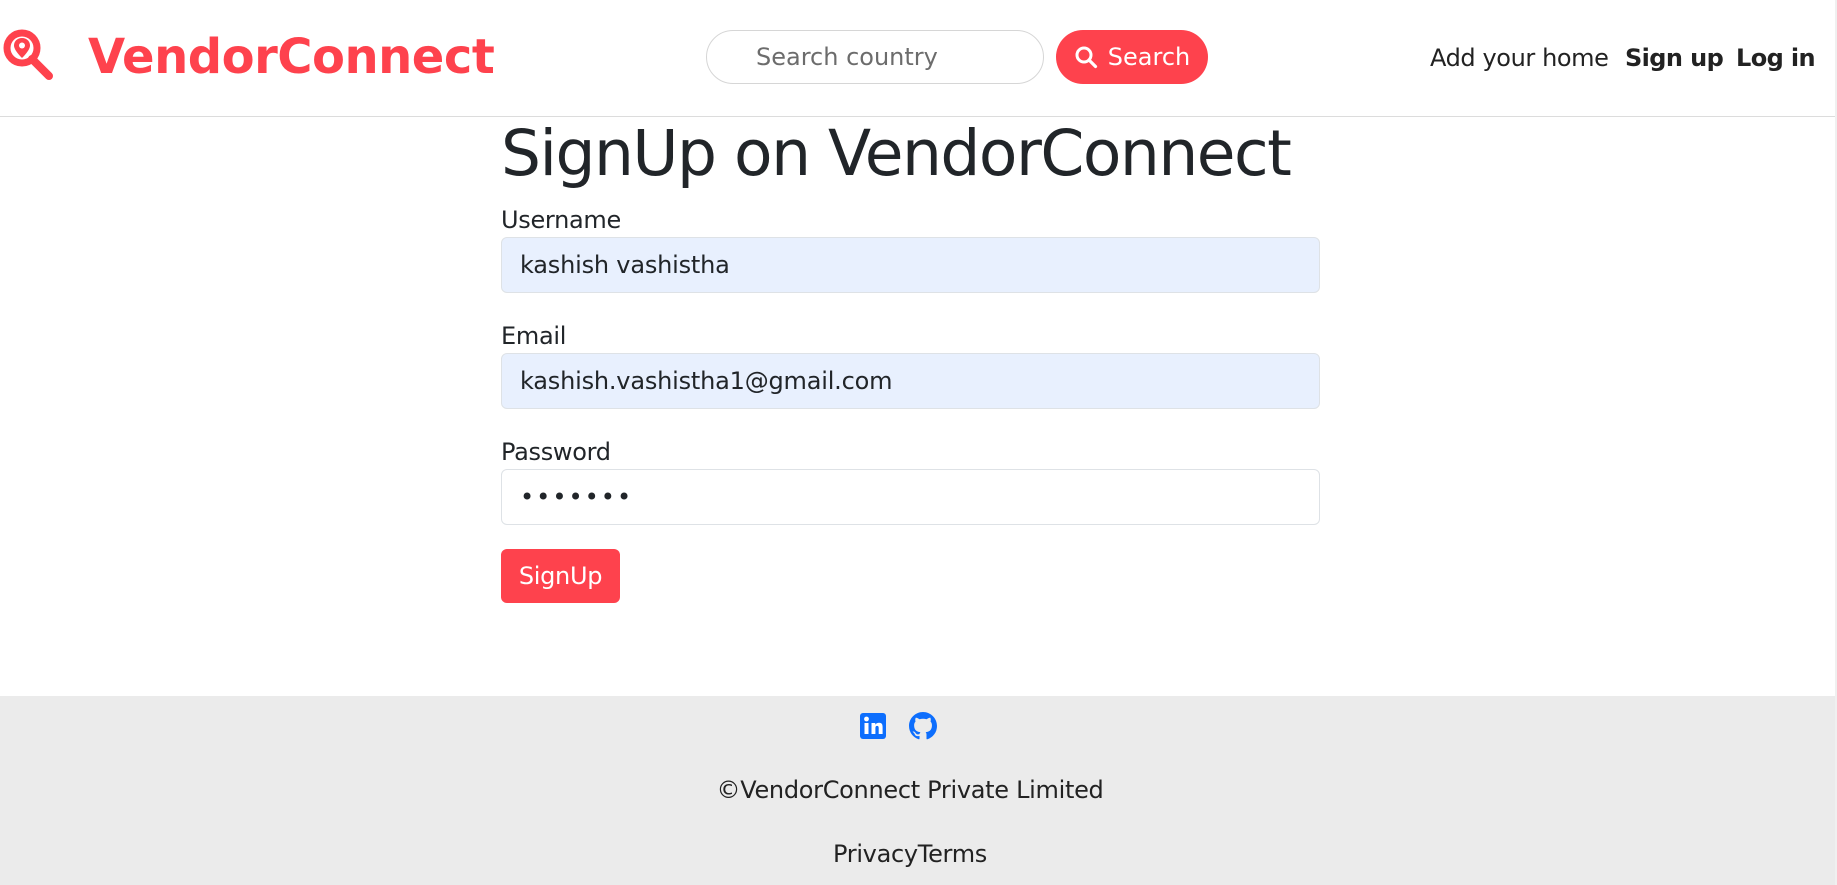  I want to click on copyright-text: ©VendorConnect Private Limited, so click(910, 790).